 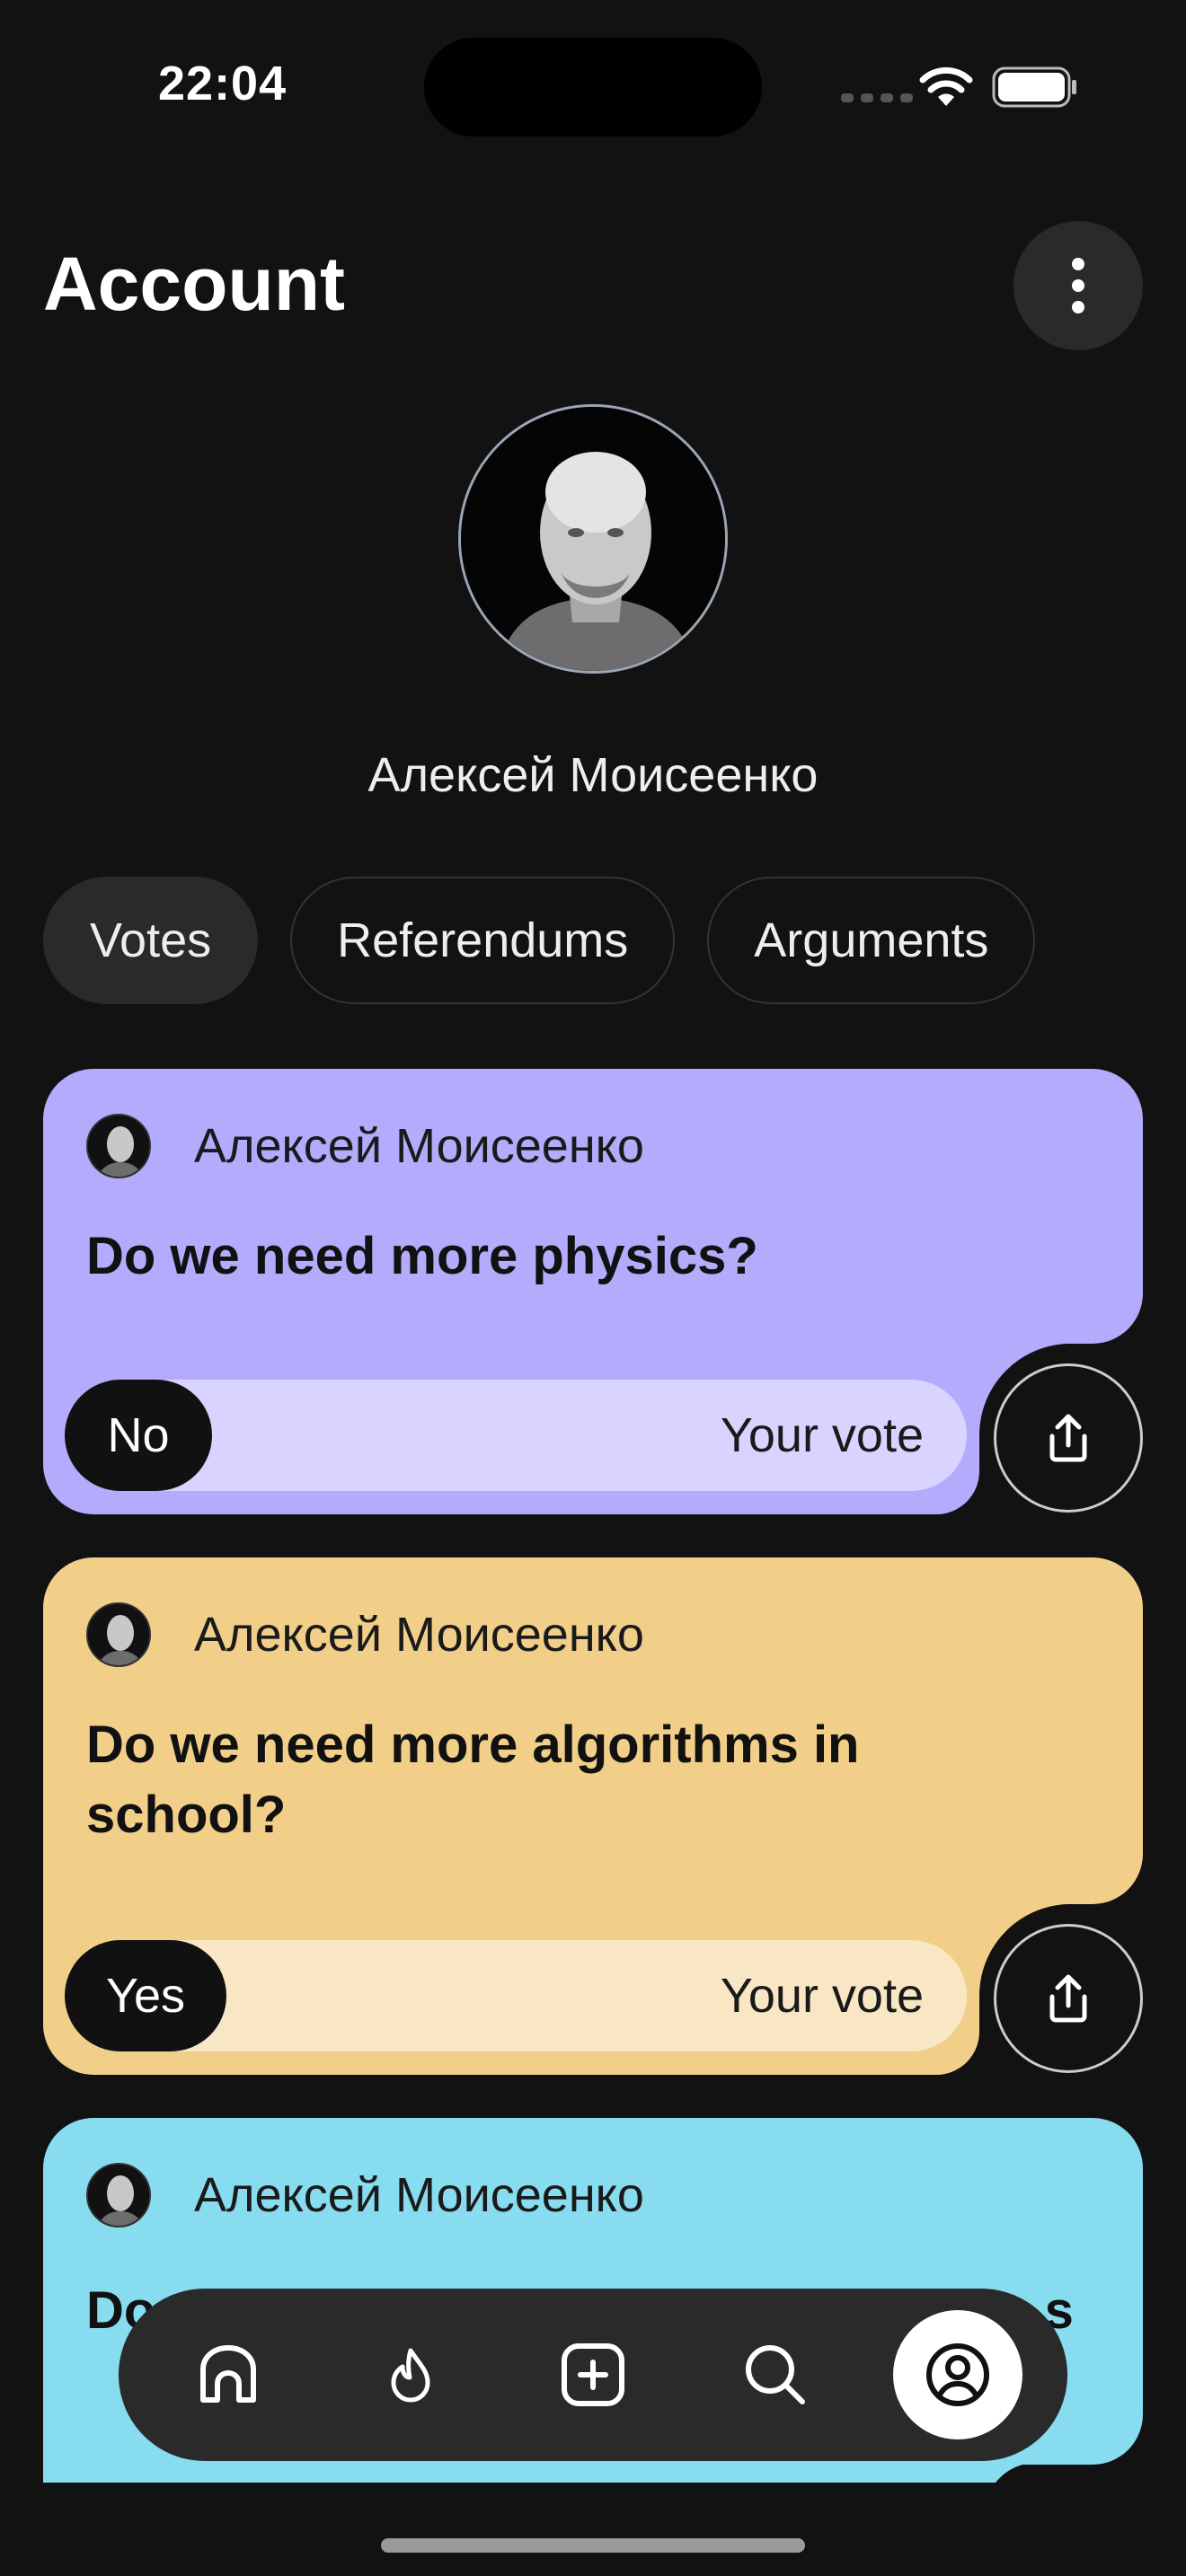 I want to click on bottom-tab-bar, so click(x=593, y=2375).